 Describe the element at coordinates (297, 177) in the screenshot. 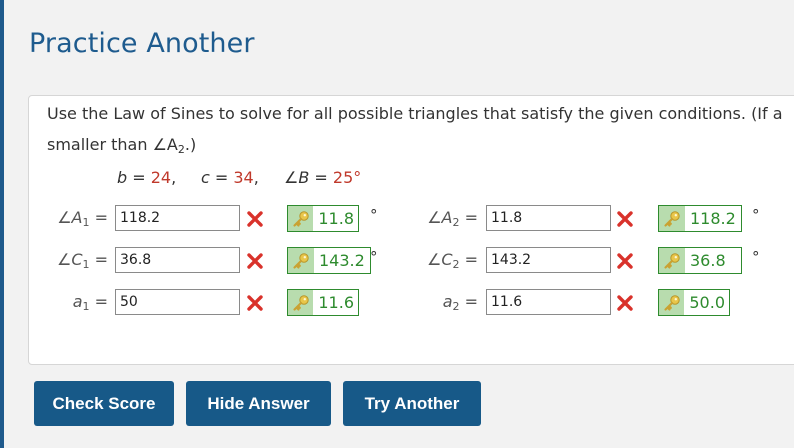

I see `given-B-label: ∠B` at that location.